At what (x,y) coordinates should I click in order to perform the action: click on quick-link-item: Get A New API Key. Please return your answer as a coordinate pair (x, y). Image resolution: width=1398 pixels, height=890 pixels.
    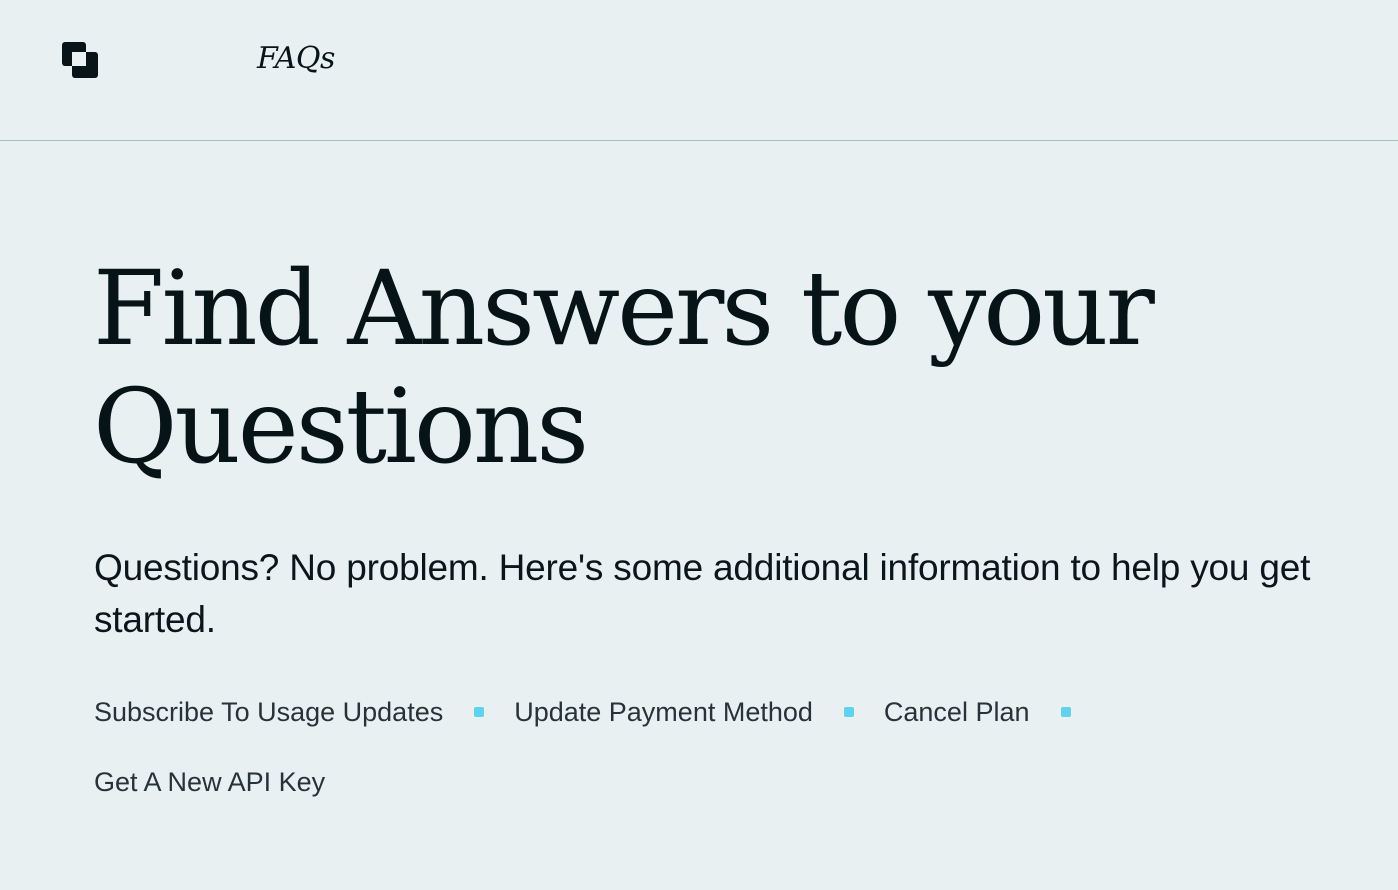
    Looking at the image, I should click on (209, 782).